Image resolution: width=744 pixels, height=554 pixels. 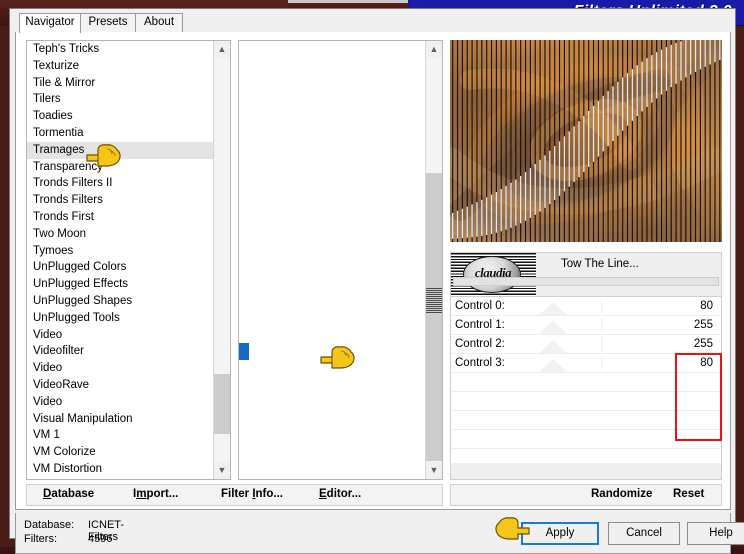 I want to click on category-list-item: Tilers, so click(x=120, y=99).